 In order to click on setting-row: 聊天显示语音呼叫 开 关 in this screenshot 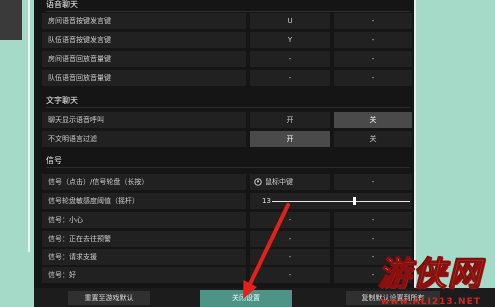, I will do `click(227, 120)`.